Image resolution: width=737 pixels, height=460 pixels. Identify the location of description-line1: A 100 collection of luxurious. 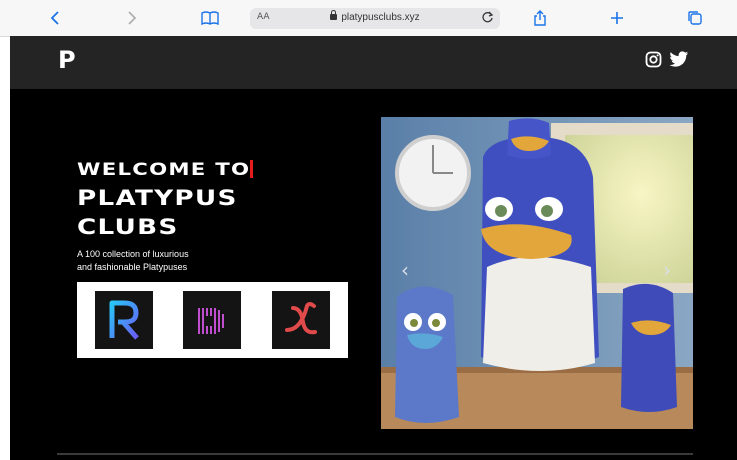
(133, 254).